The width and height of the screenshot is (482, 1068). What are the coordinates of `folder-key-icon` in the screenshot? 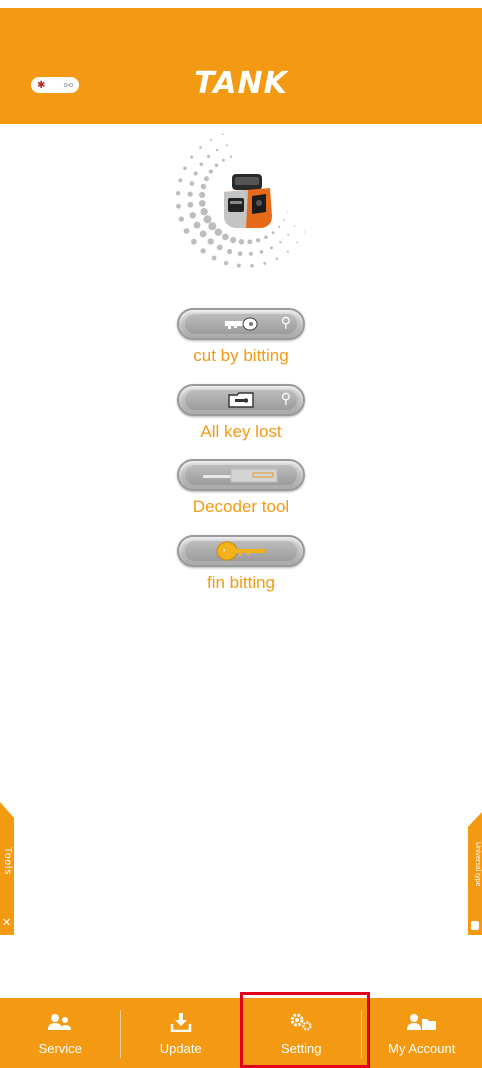 It's located at (241, 400).